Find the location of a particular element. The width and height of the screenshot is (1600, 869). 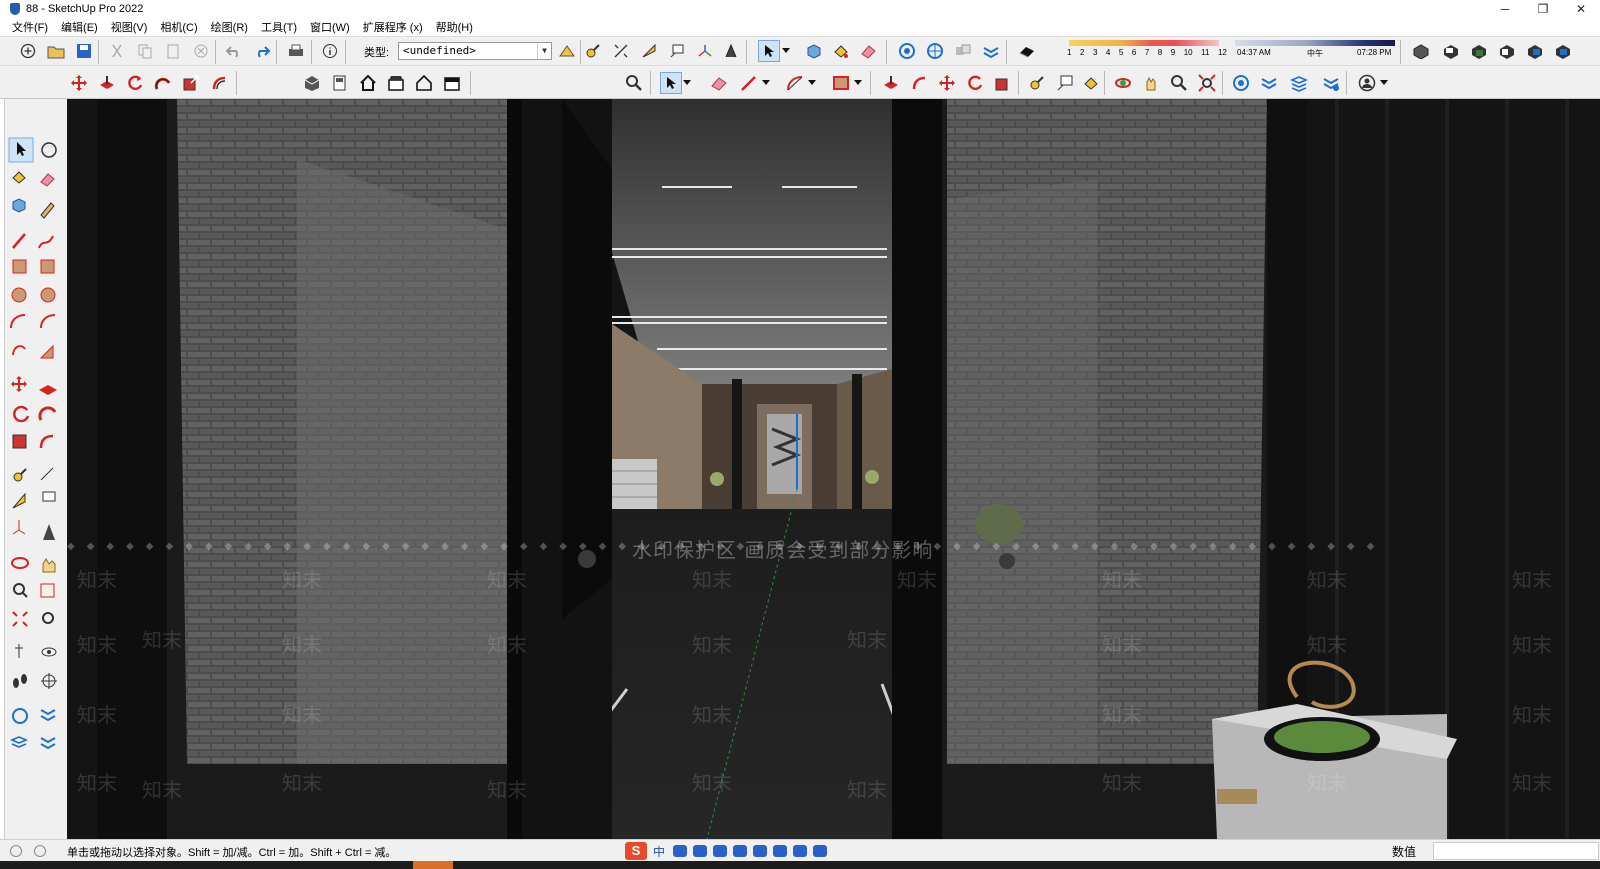

right-view-icon is located at coordinates (1507, 51).